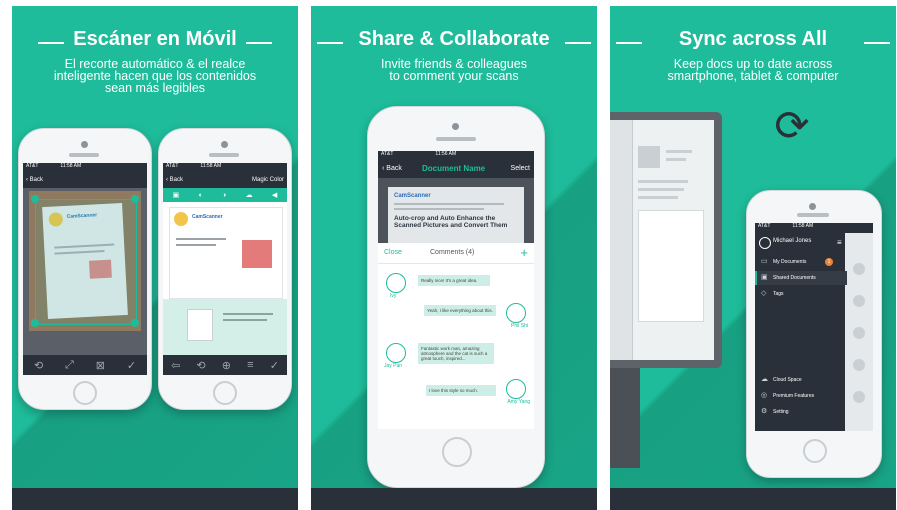 The image size is (897, 510). I want to click on doc-heading: CamScanner, so click(412, 196).